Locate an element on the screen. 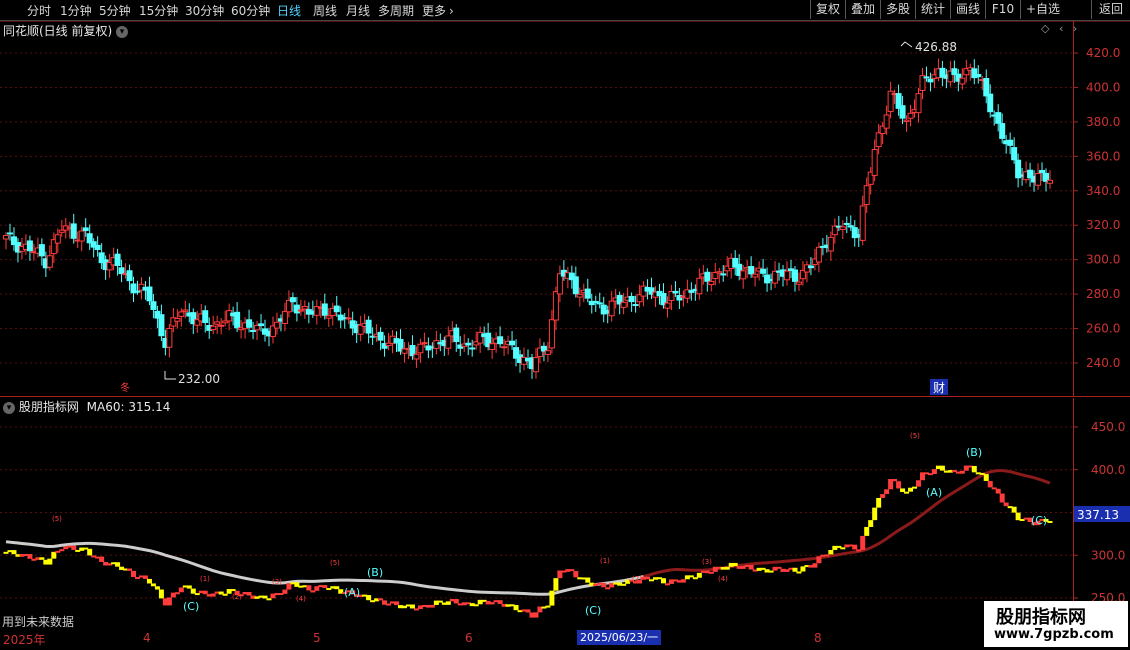 Image resolution: width=1130 pixels, height=650 pixels. period-tab-weekly: 周线 is located at coordinates (325, 10).